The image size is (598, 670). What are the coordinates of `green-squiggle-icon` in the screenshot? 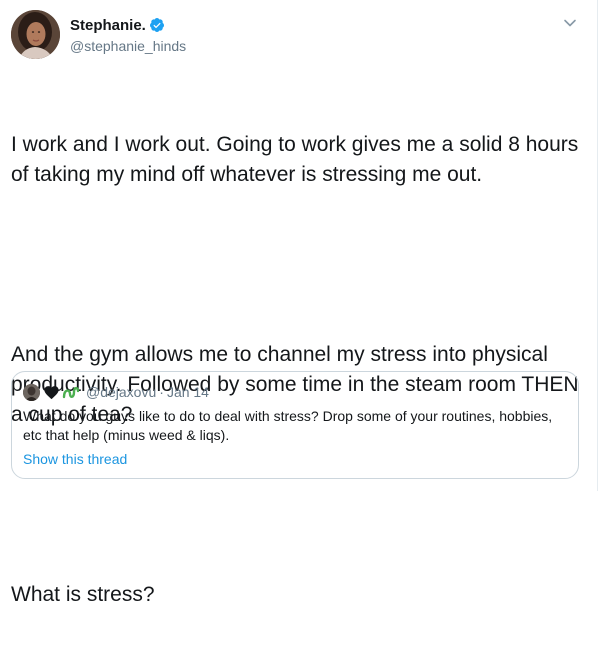 It's located at (71, 392).